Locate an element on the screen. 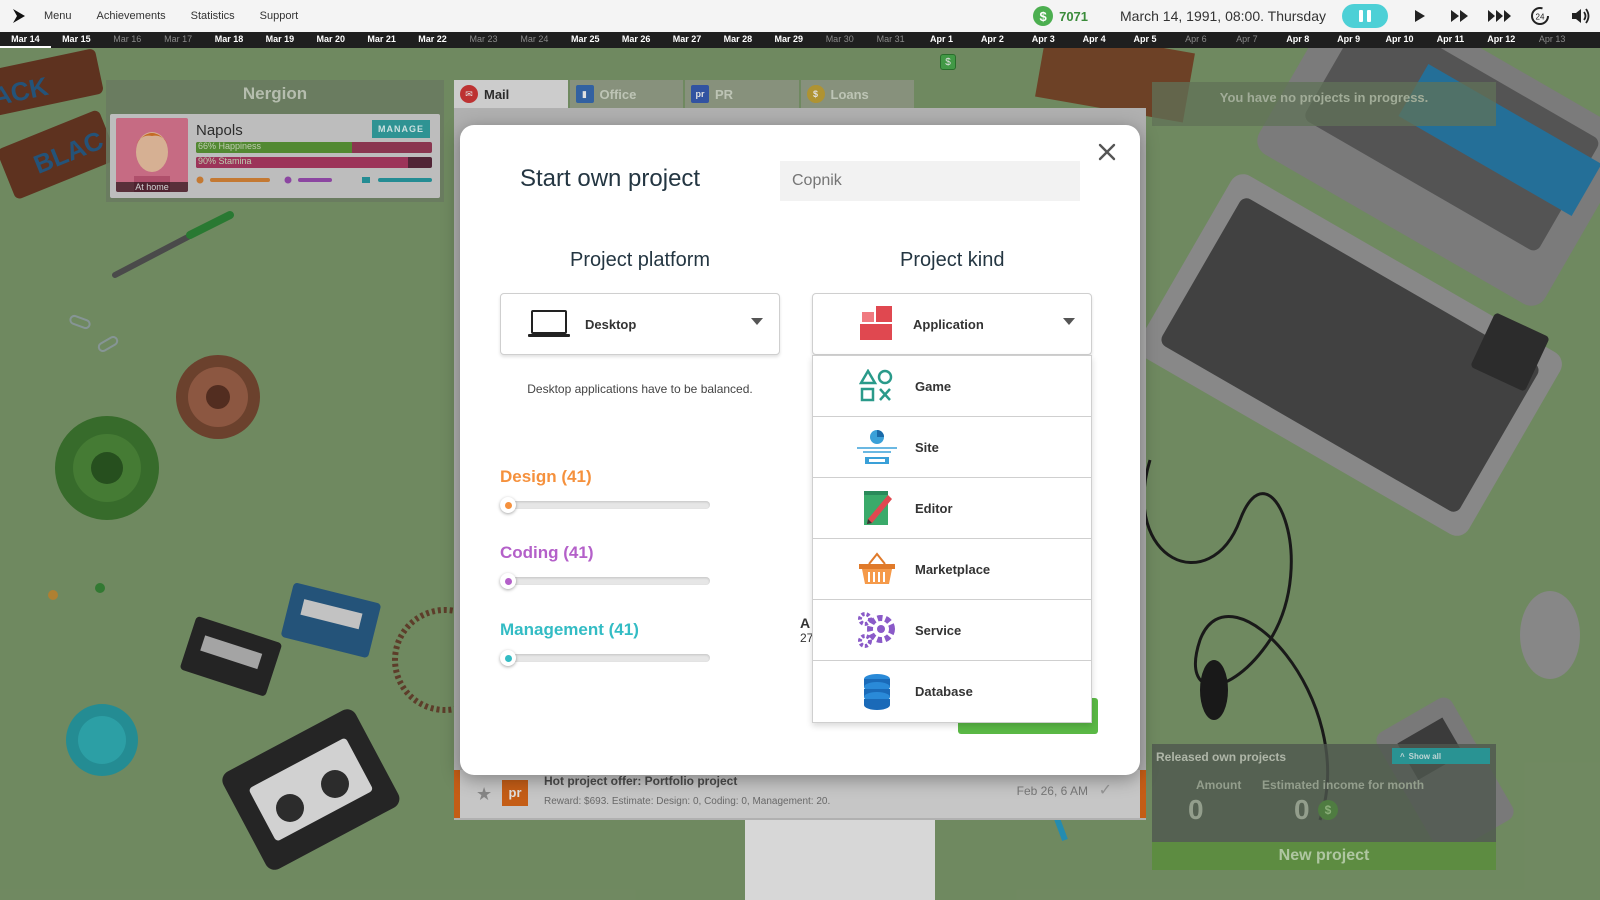 This screenshot has width=1600, height=900. kind-option-marketplace: Marketplace is located at coordinates (952, 569).